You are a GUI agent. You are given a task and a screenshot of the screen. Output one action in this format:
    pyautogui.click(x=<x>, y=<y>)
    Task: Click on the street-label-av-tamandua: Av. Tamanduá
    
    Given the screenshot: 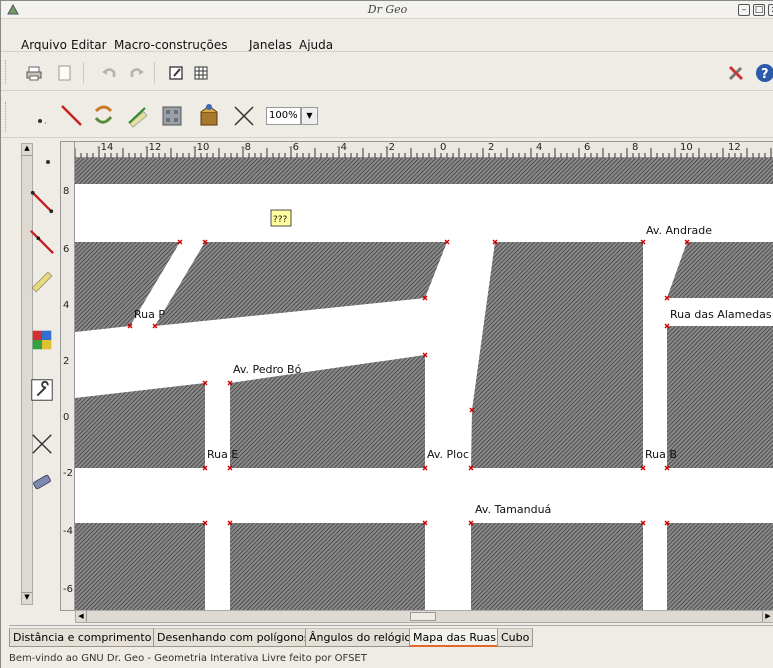 What is the action you would take?
    pyautogui.click(x=513, y=509)
    